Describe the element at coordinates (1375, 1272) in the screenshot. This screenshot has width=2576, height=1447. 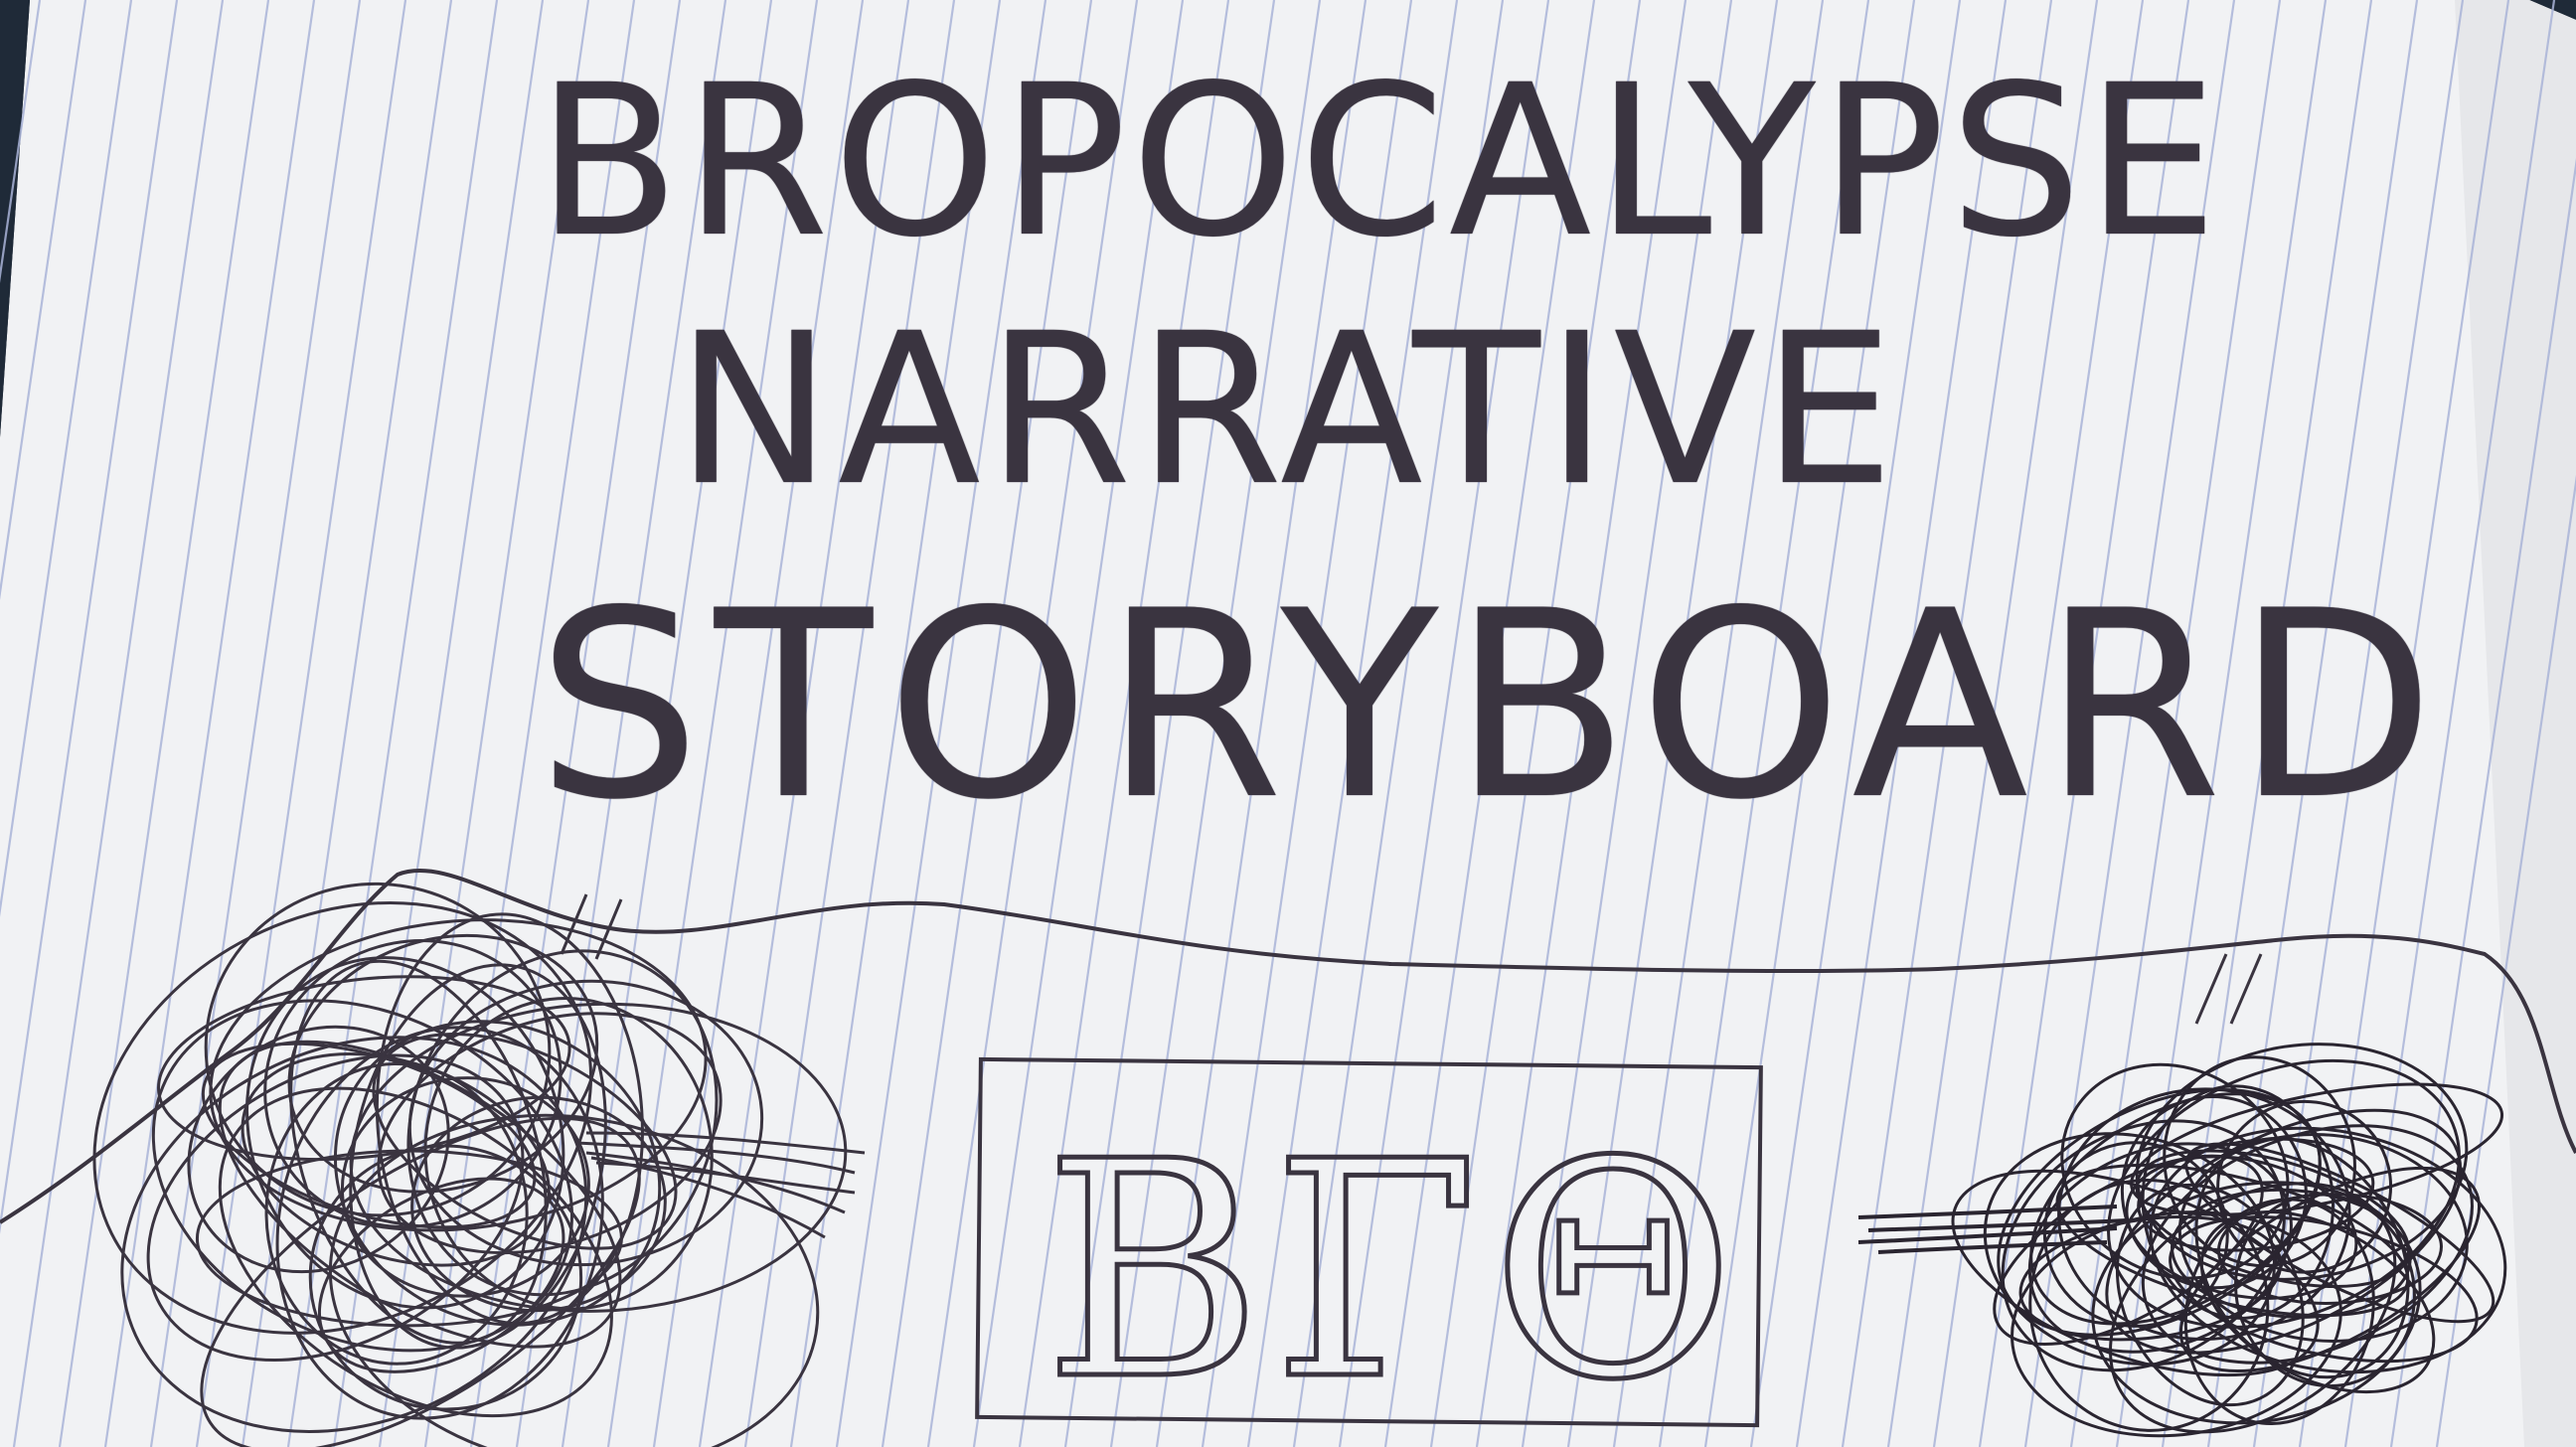
I see `logo-letter-gamma: Γ` at that location.